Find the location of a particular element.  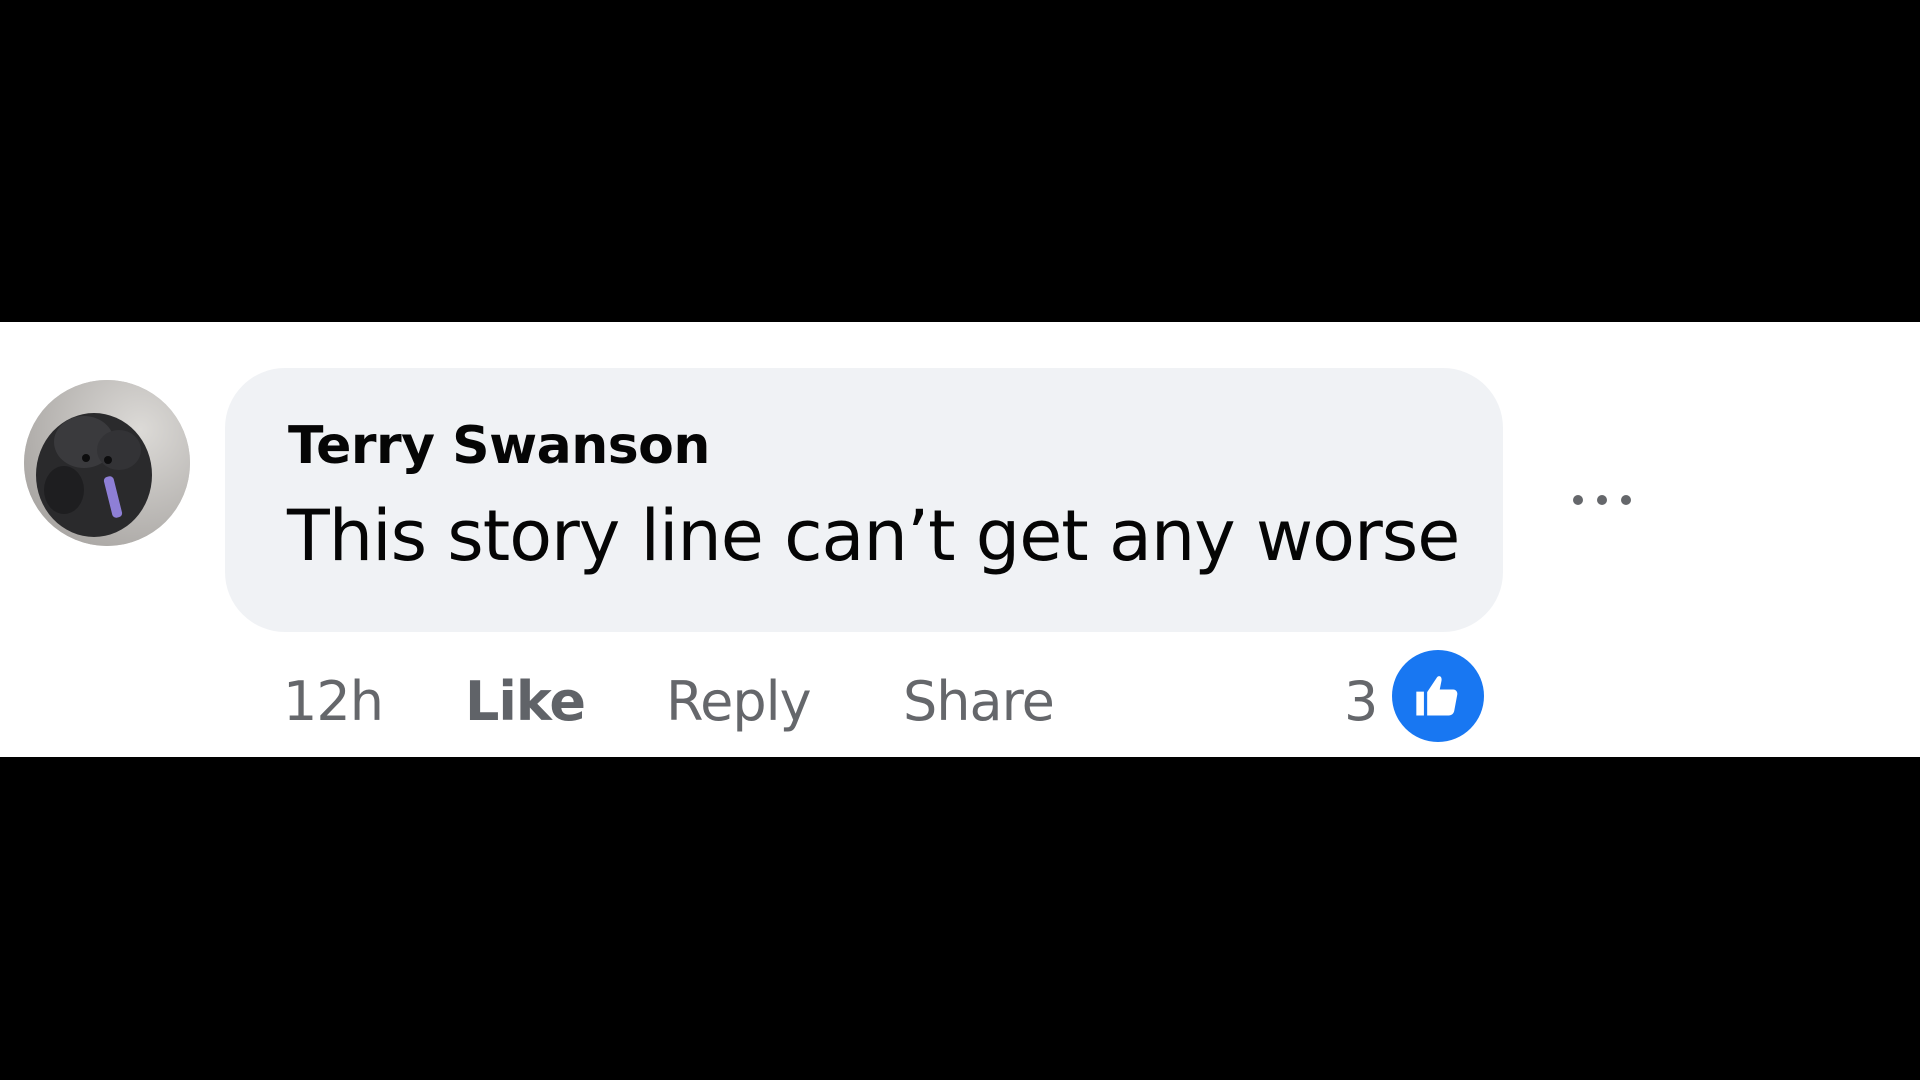

reaction-count: 3 is located at coordinates (1361, 701).